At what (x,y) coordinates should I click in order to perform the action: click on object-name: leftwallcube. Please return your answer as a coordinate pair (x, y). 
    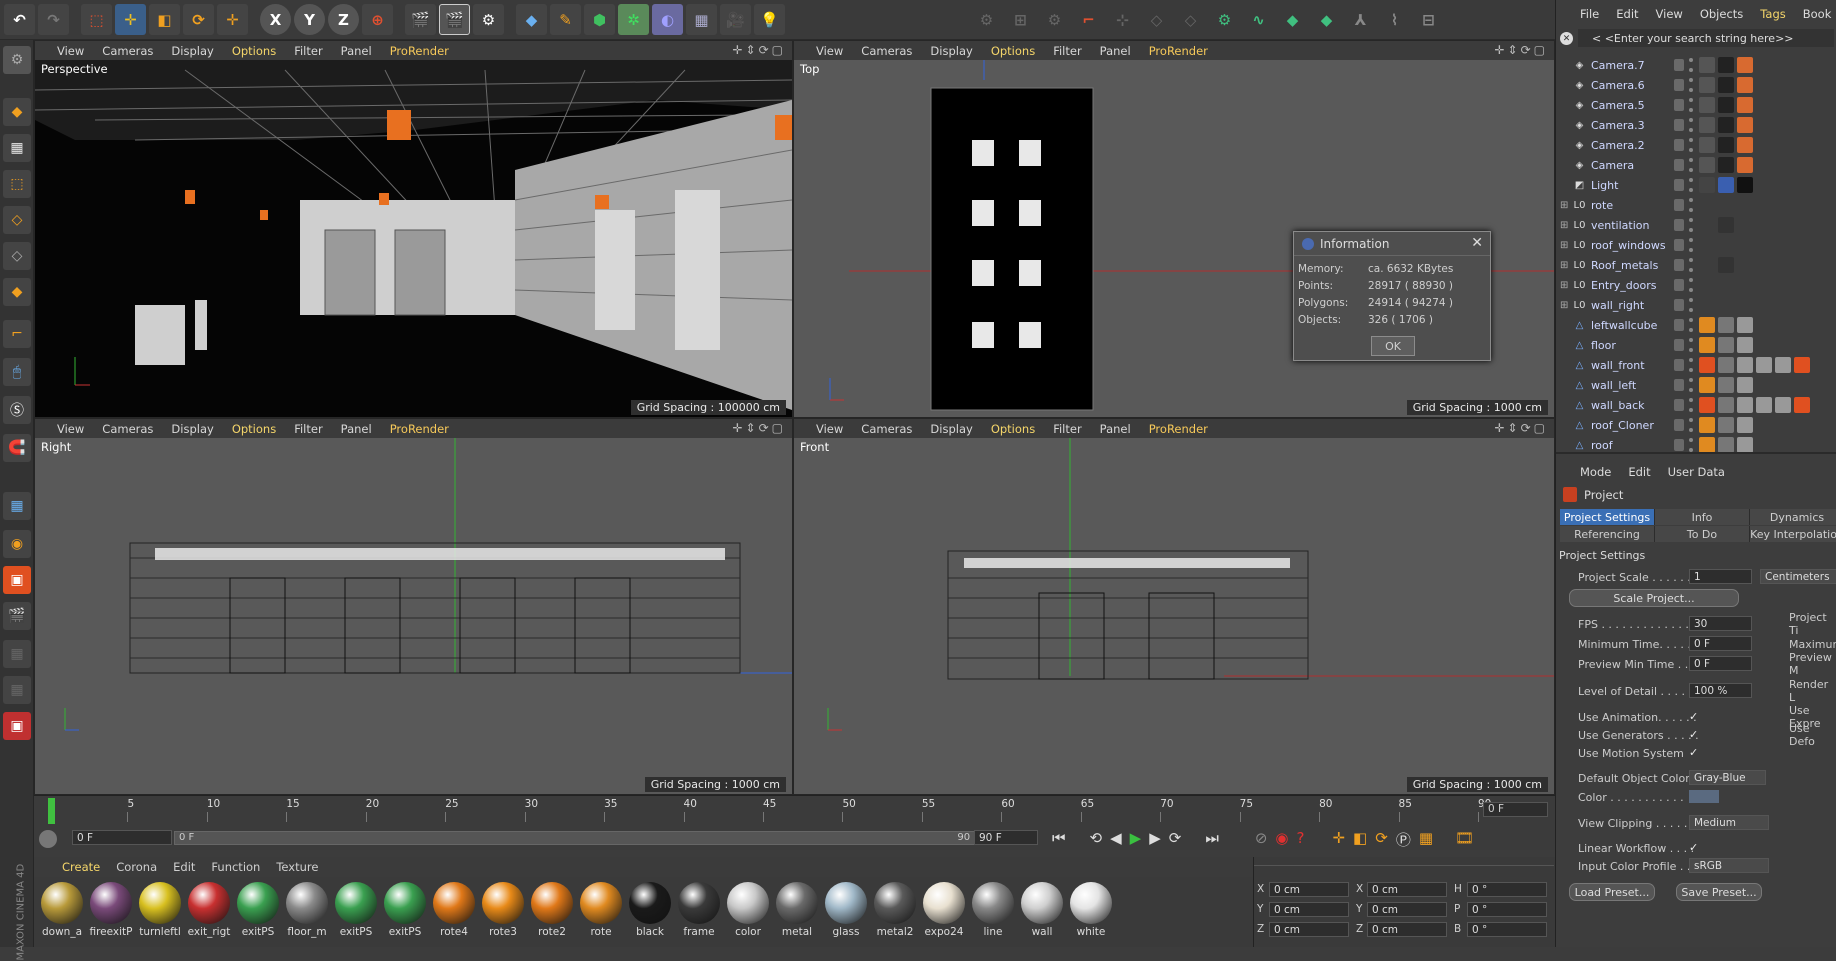
    Looking at the image, I should click on (1624, 325).